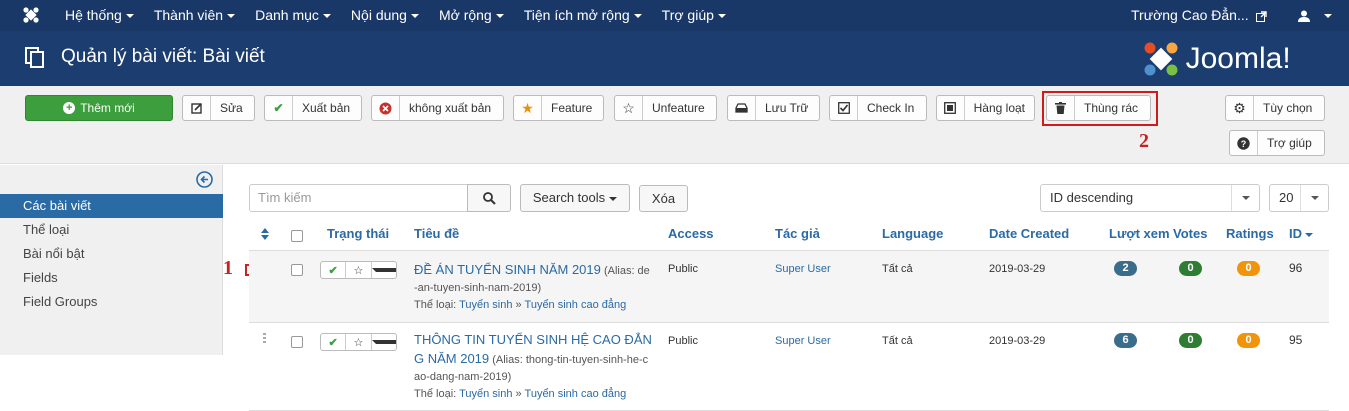  Describe the element at coordinates (293, 15) in the screenshot. I see `menu-categories: Danh mục` at that location.